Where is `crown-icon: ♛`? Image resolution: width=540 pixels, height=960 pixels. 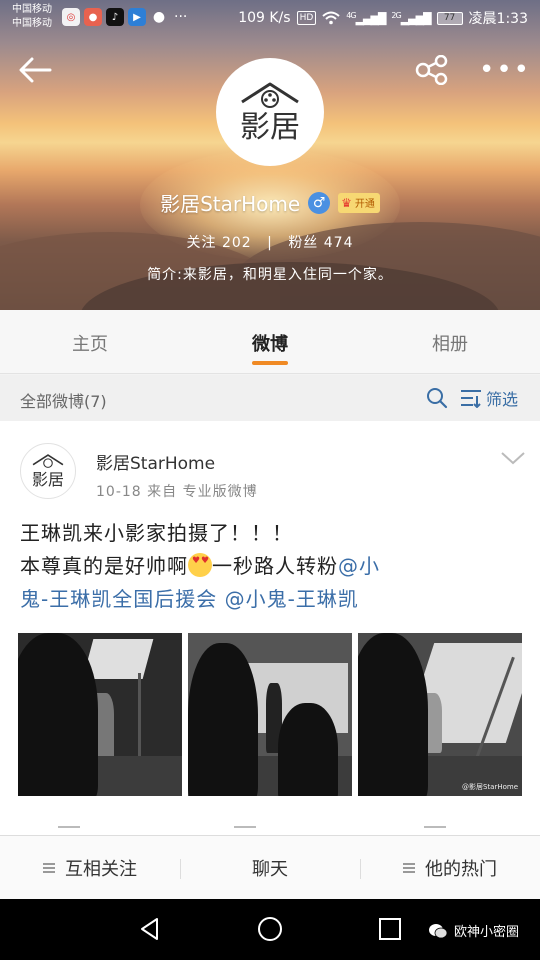
crown-icon: ♛ is located at coordinates (346, 202).